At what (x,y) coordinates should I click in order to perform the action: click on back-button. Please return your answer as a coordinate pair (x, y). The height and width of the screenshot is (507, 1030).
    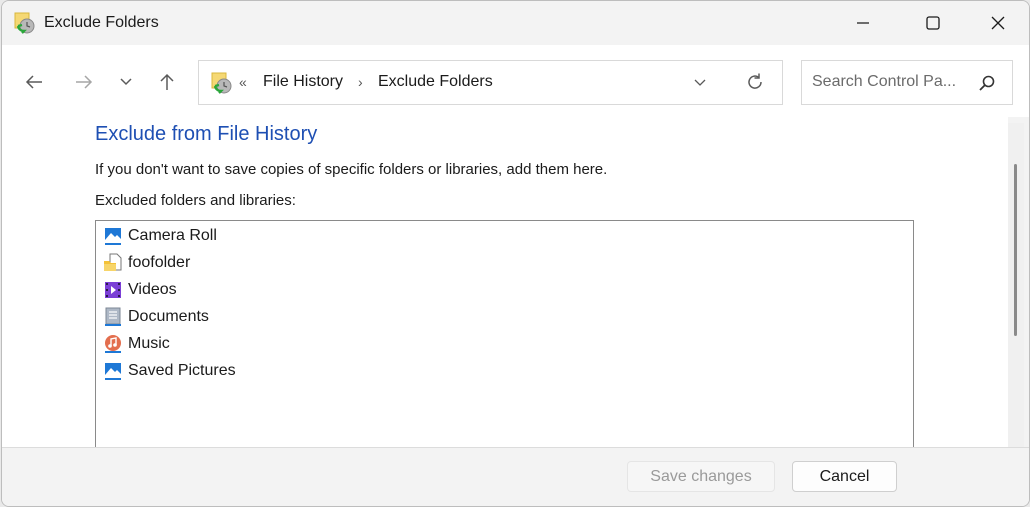
    Looking at the image, I should click on (34, 82).